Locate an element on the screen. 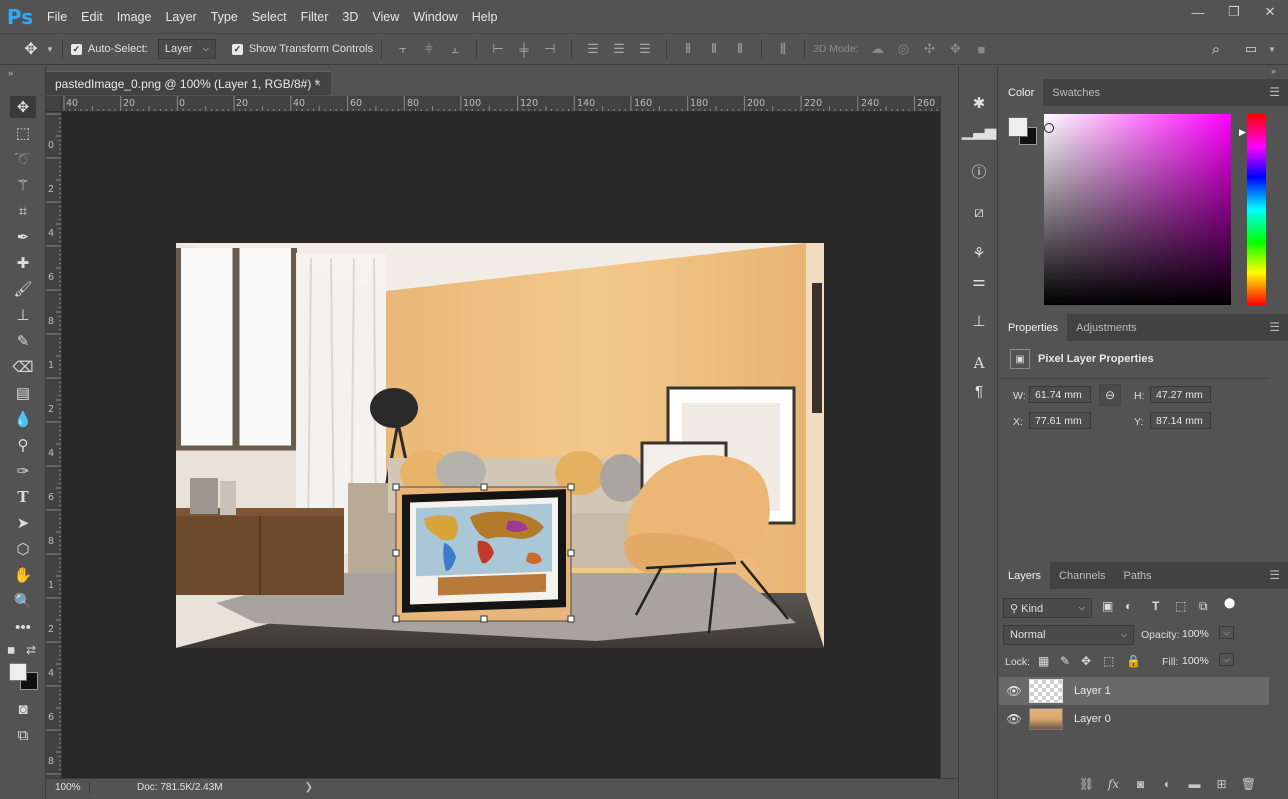  distribute-vcenter-icon: ☰ is located at coordinates (619, 49).